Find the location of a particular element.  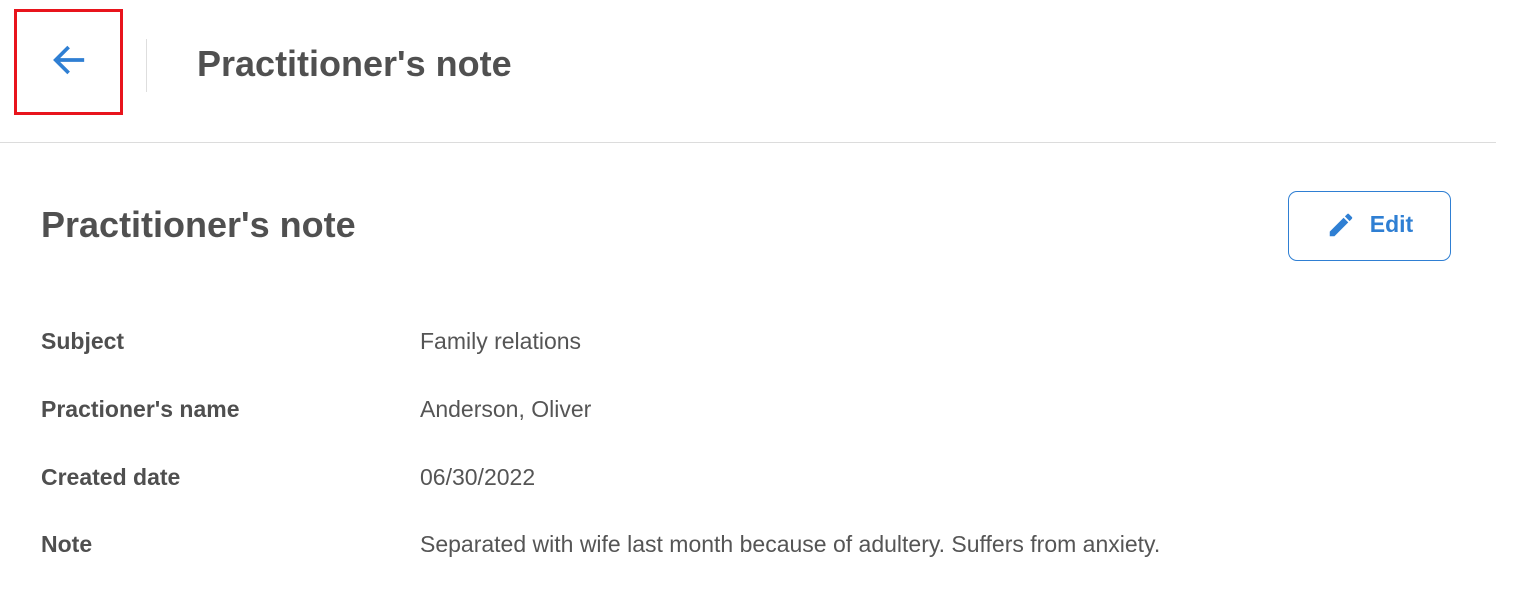

detail-label: Subject is located at coordinates (83, 341).